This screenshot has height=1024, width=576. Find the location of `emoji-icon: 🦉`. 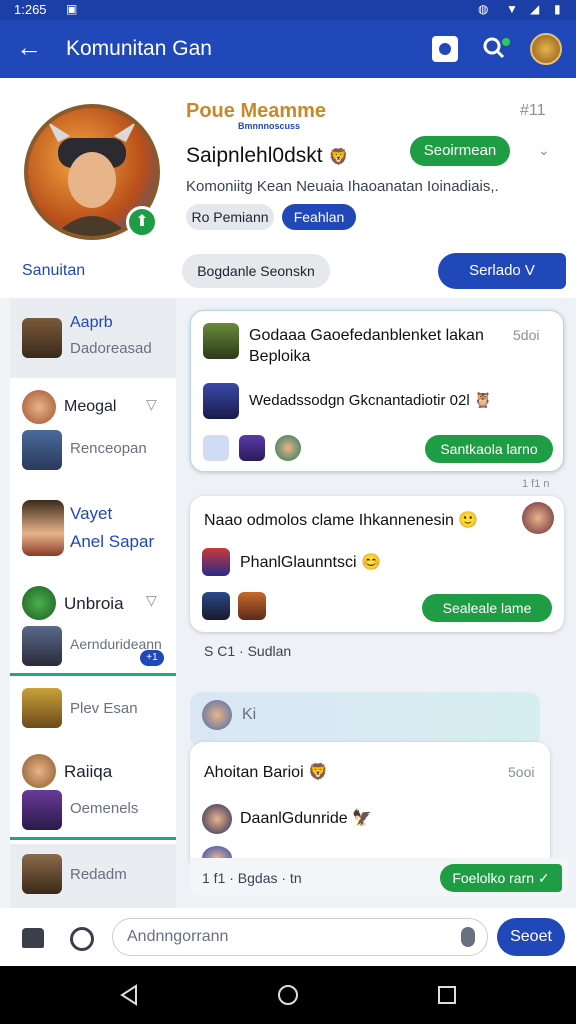

emoji-icon: 🦉 is located at coordinates (483, 400).